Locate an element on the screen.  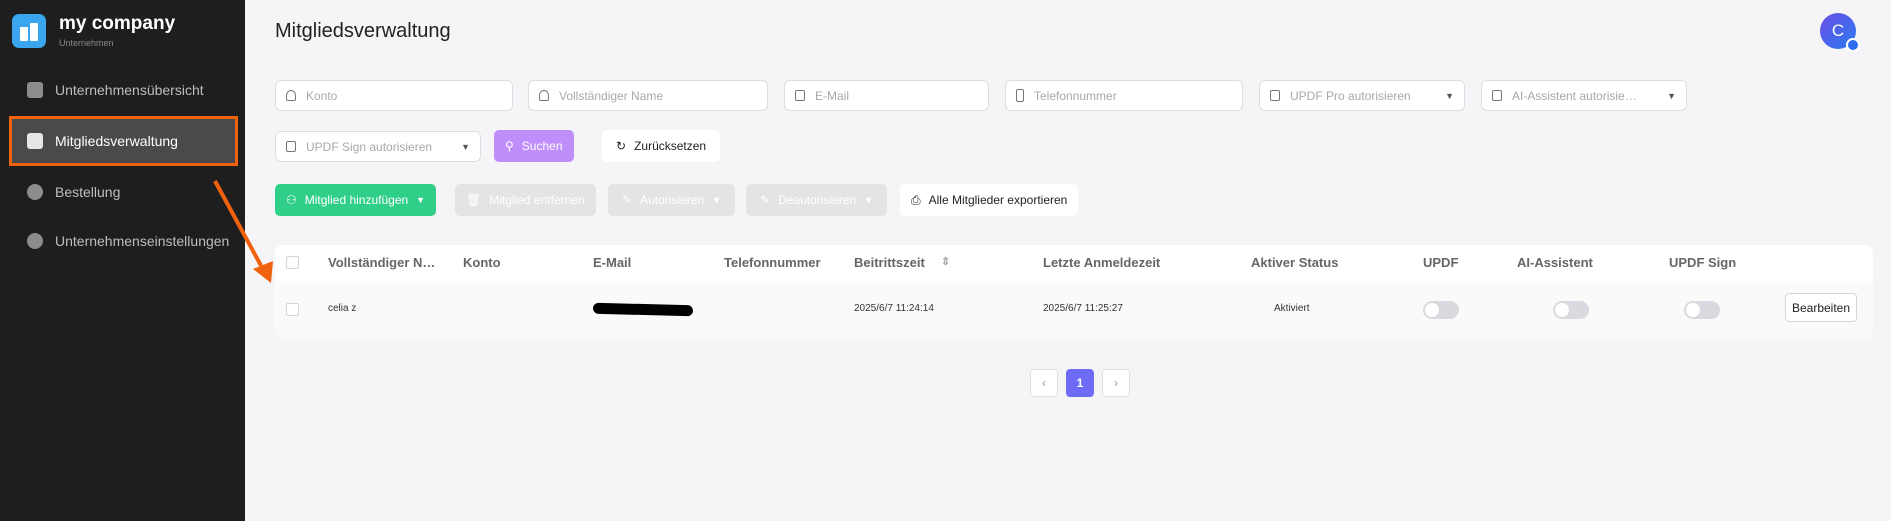
order-icon is located at coordinates (35, 192).